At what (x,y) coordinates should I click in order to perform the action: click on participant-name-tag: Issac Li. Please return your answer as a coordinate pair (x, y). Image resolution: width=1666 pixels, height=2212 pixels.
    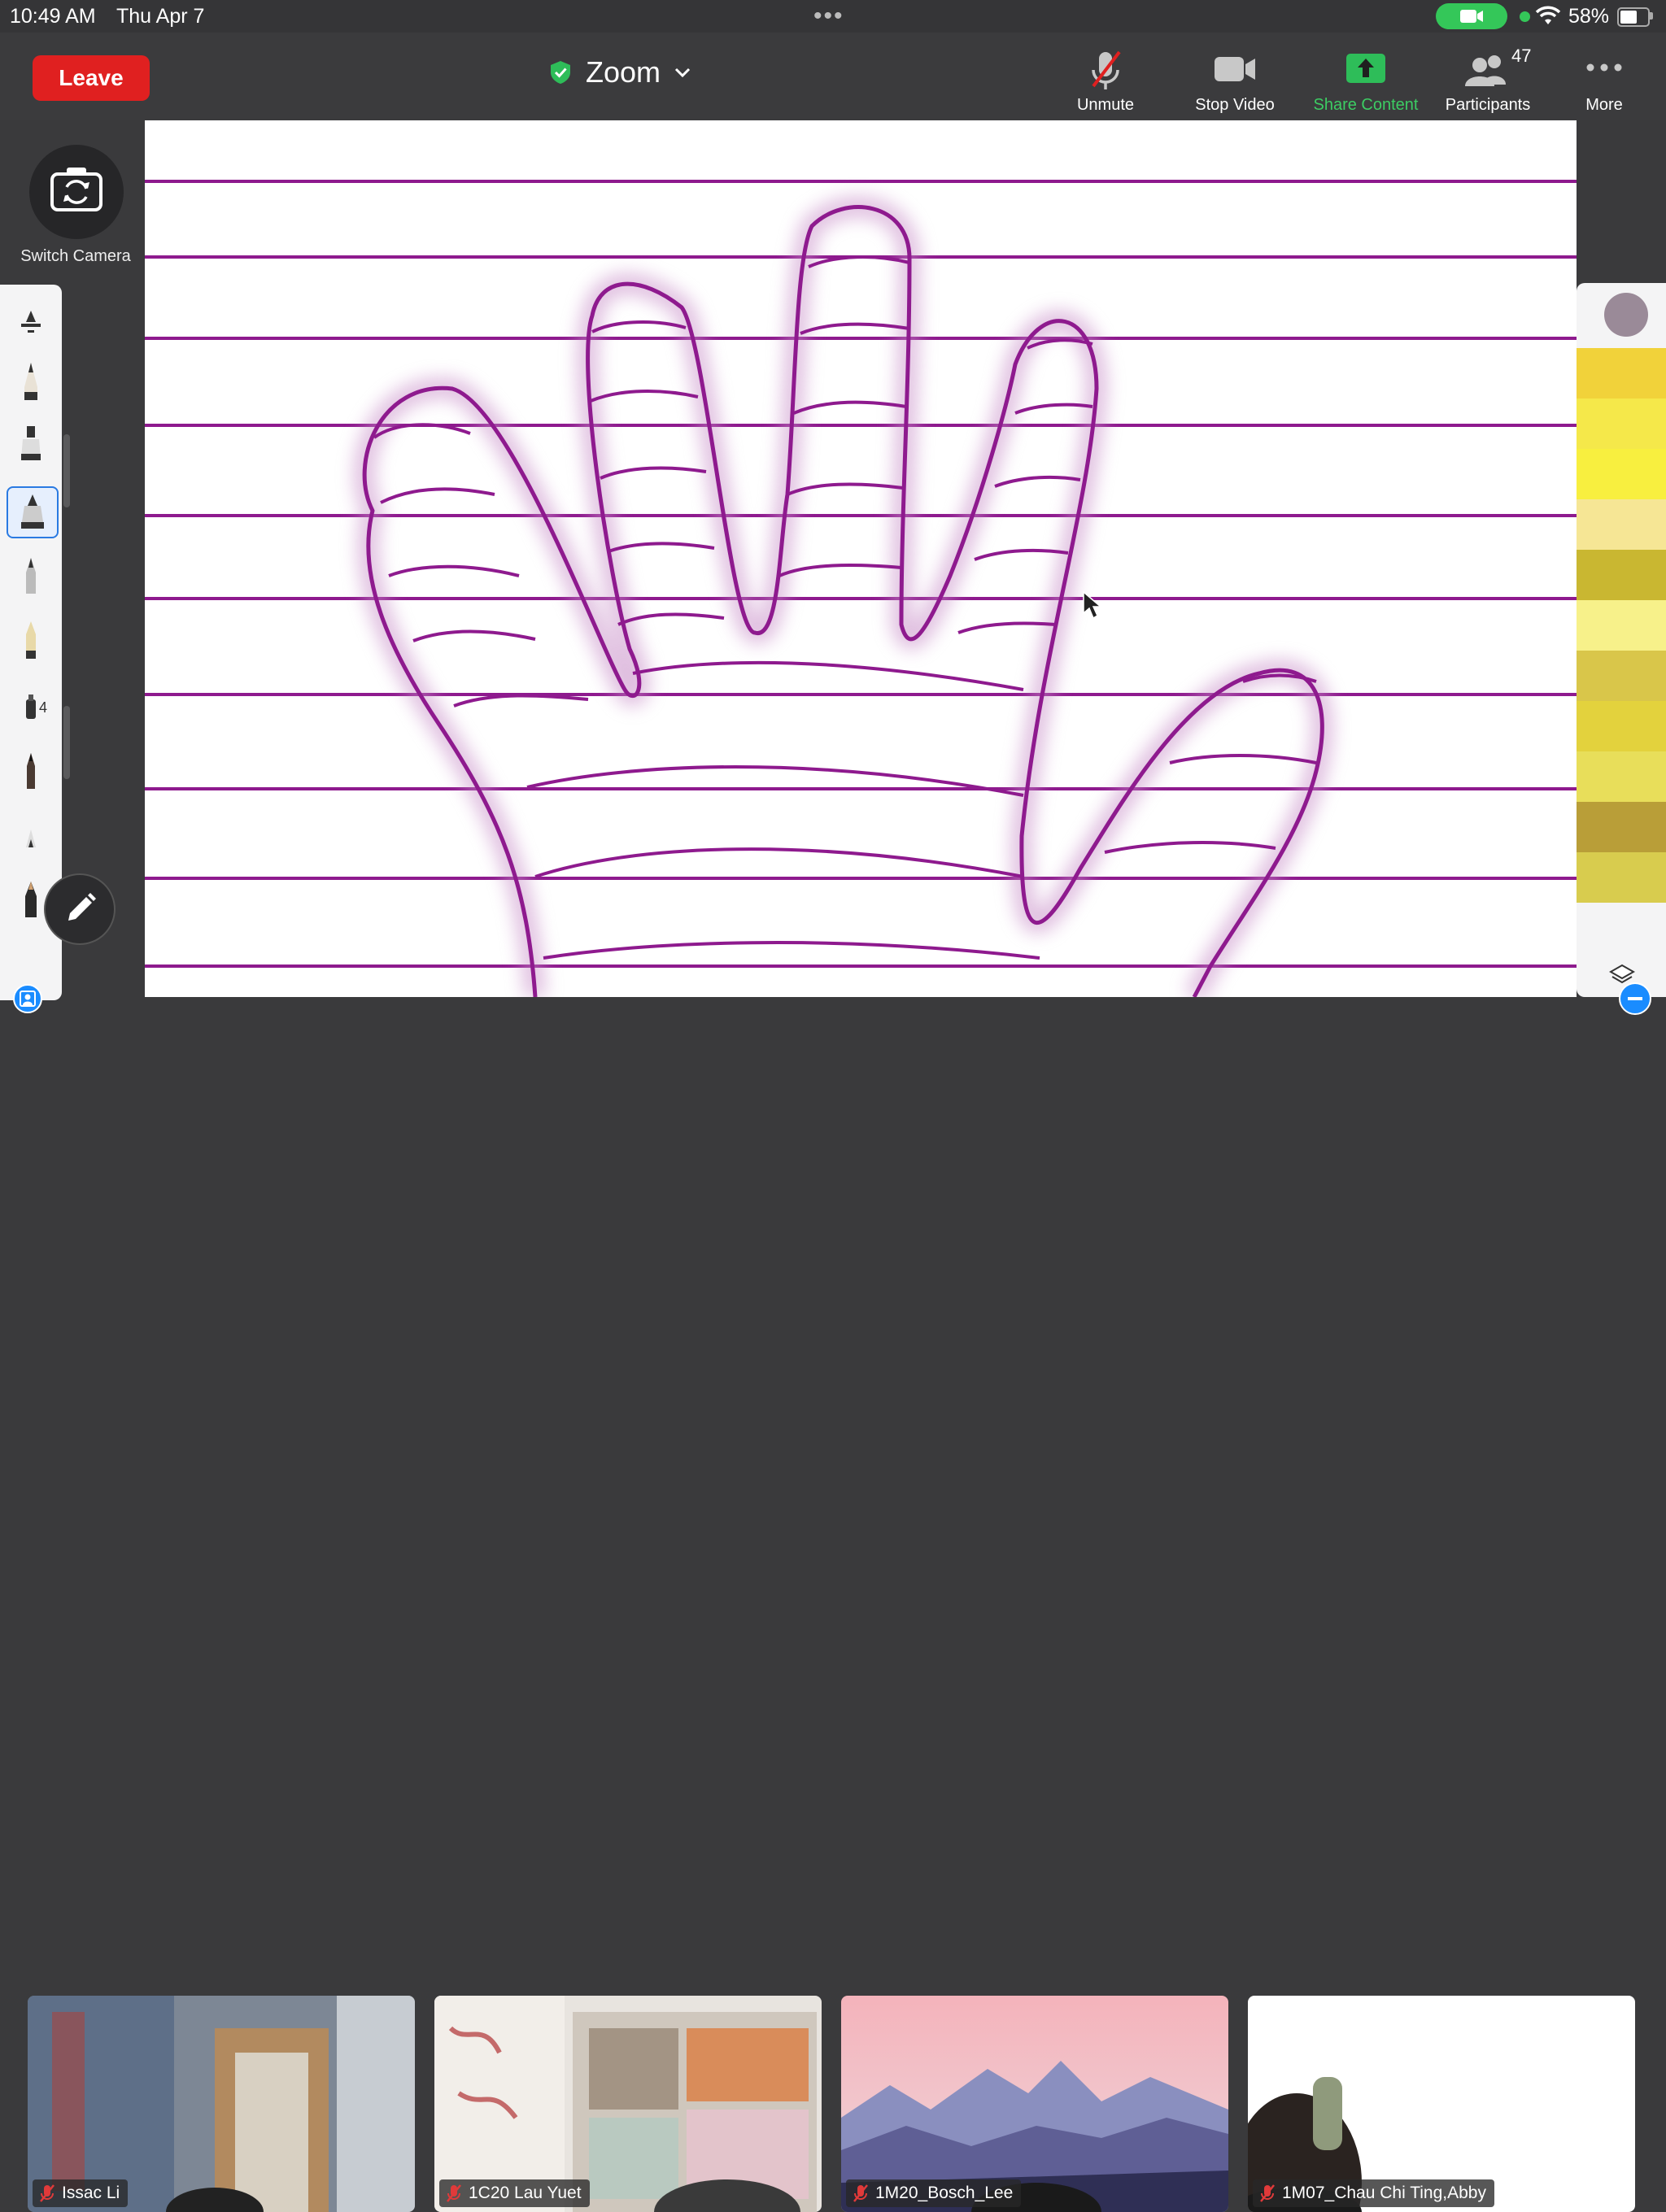
    Looking at the image, I should click on (81, 2193).